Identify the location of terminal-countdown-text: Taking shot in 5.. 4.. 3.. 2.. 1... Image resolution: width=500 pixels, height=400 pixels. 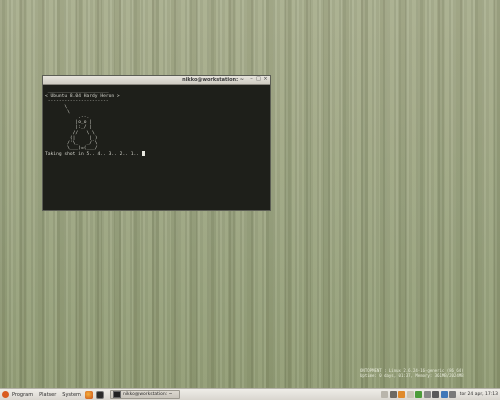
(93, 155).